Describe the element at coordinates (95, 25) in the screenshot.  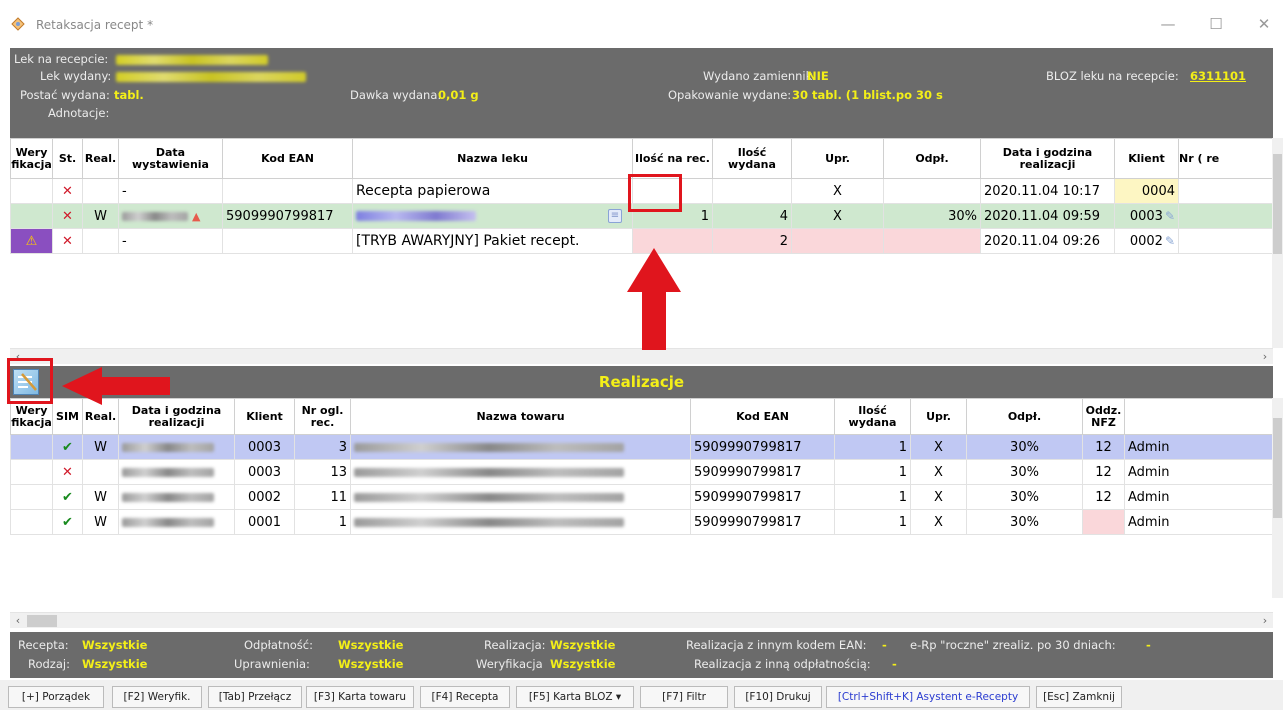
I see `window-title: Retaksacja recept *` at that location.